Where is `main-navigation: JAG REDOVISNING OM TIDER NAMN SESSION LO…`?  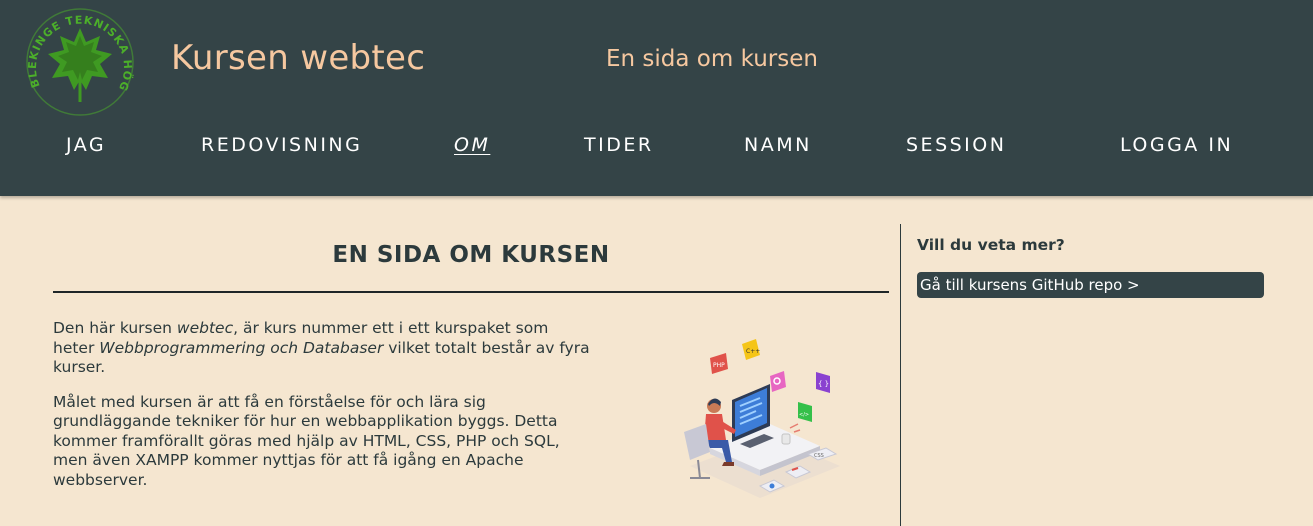 main-navigation: JAG REDOVISNING OM TIDER NAMN SESSION LO… is located at coordinates (656, 149).